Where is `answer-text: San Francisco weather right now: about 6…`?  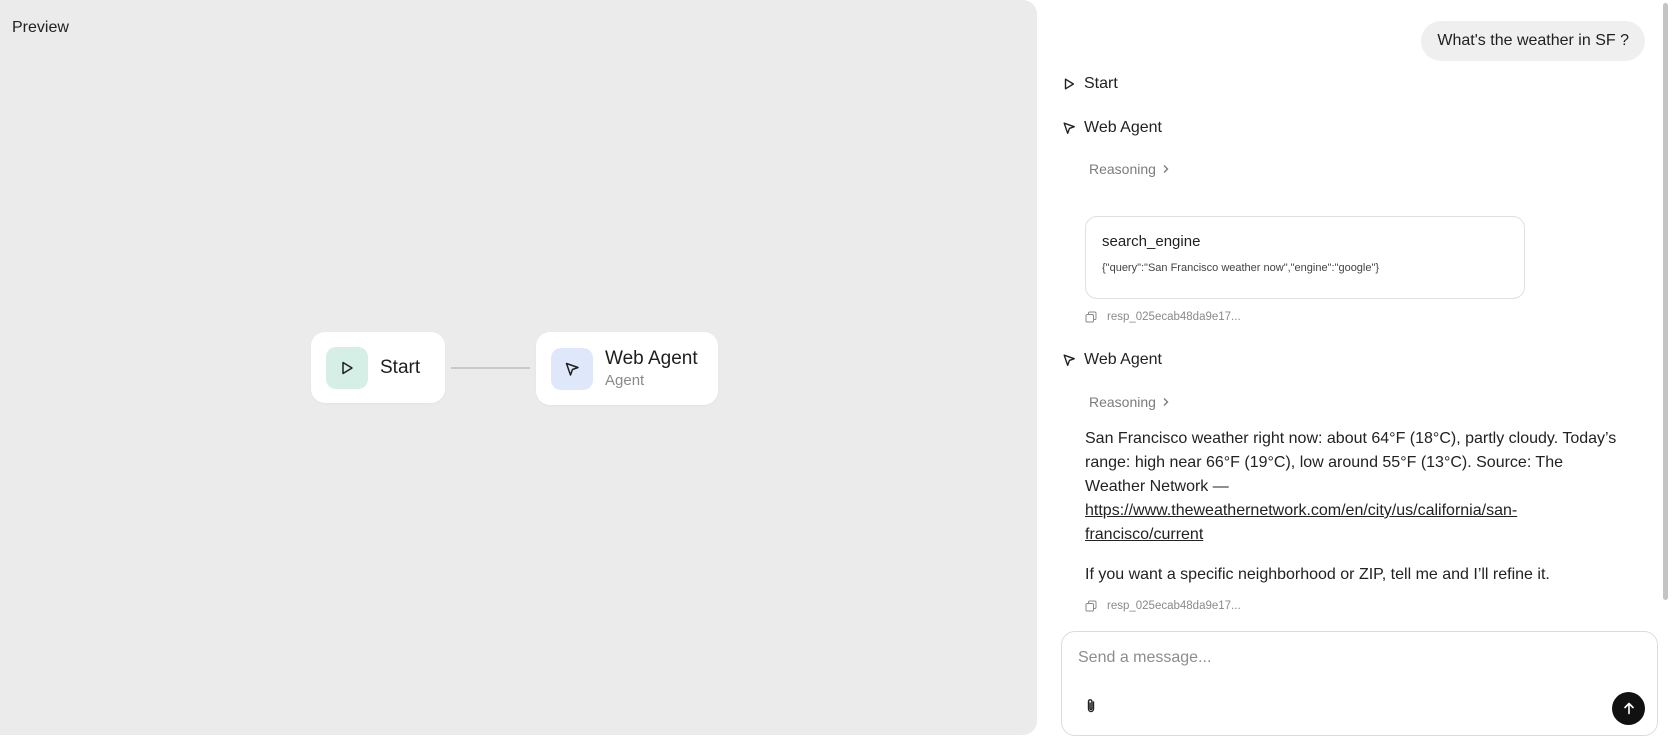 answer-text: San Francisco weather right now: about 6… is located at coordinates (1351, 462).